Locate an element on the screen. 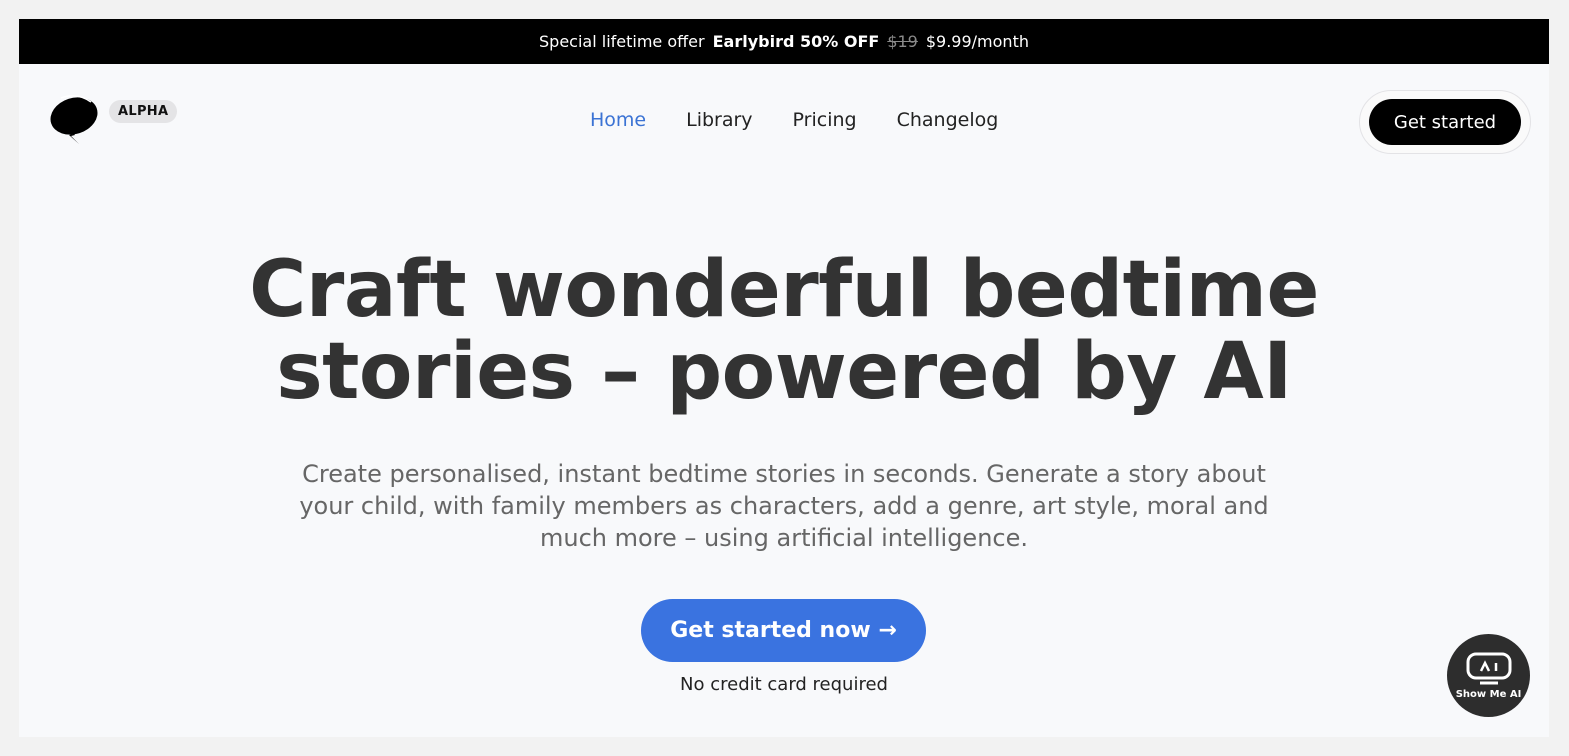 The height and width of the screenshot is (756, 1569). show-me-ai-widget: Show Me AI is located at coordinates (1488, 675).